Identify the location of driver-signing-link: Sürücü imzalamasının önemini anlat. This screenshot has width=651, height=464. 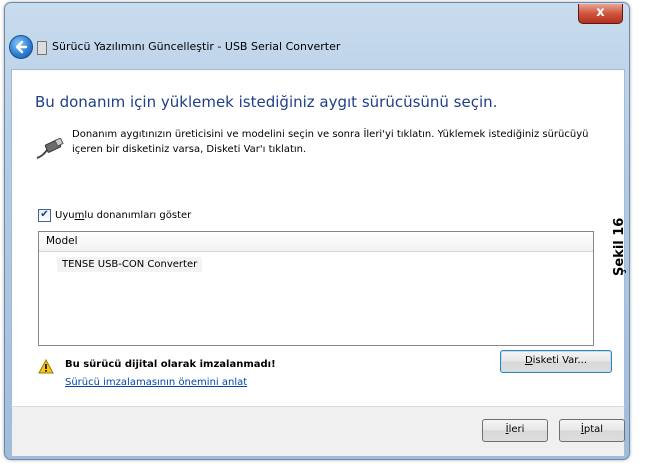
(156, 382).